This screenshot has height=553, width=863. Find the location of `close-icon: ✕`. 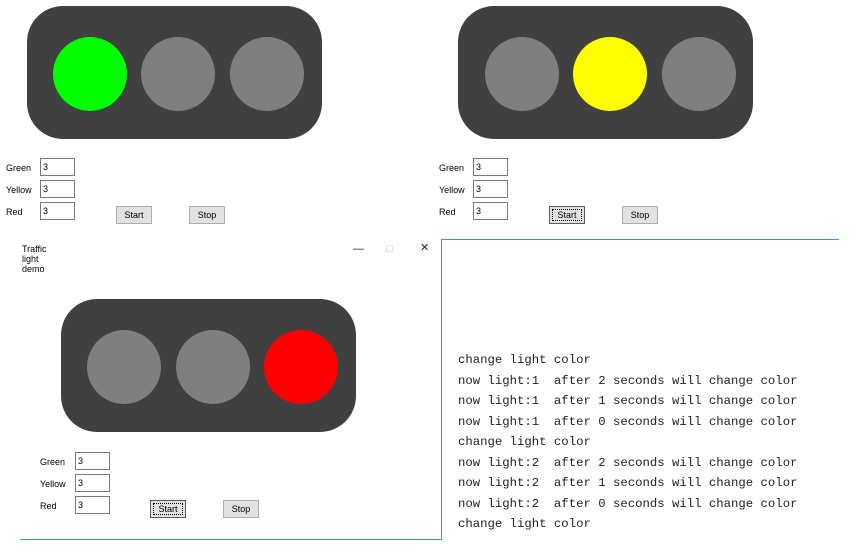

close-icon: ✕ is located at coordinates (424, 248).